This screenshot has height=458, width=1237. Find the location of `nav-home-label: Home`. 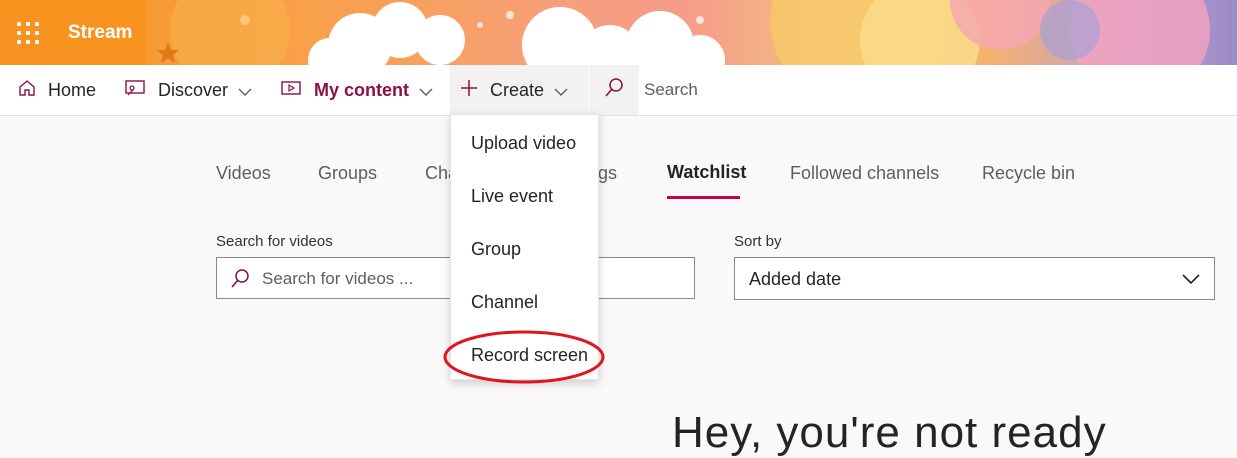

nav-home-label: Home is located at coordinates (72, 89).